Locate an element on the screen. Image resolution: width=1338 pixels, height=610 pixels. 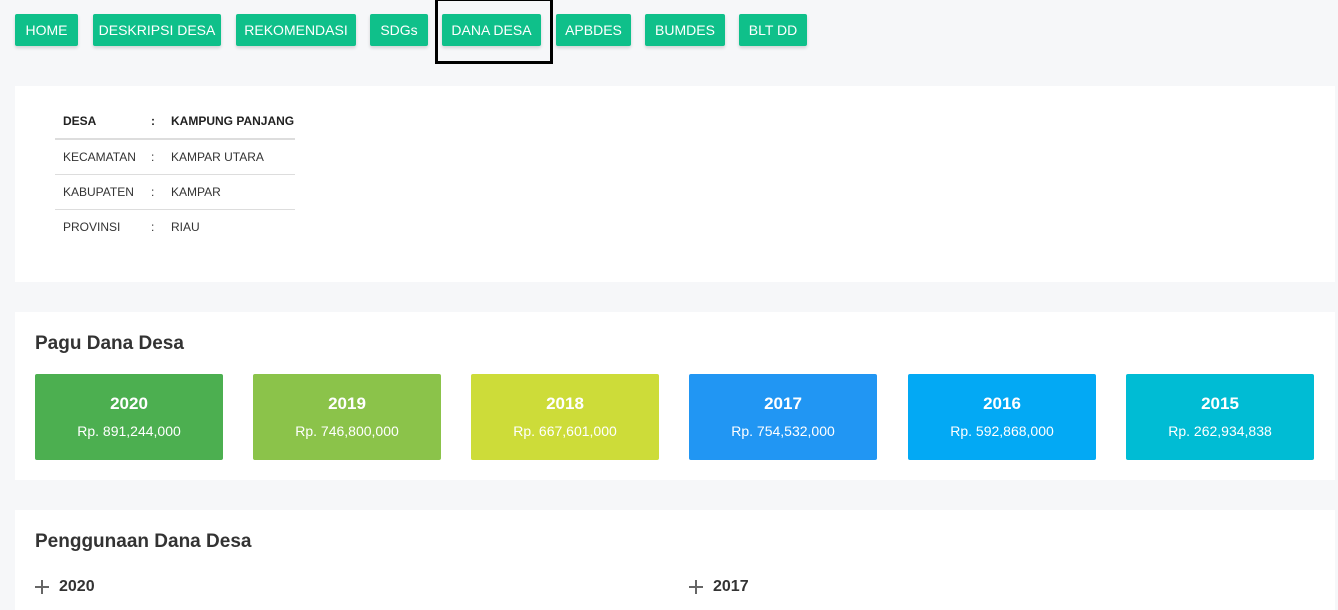
info-row-kabupaten: KABUPATEN : KAMPAR is located at coordinates (175, 192).